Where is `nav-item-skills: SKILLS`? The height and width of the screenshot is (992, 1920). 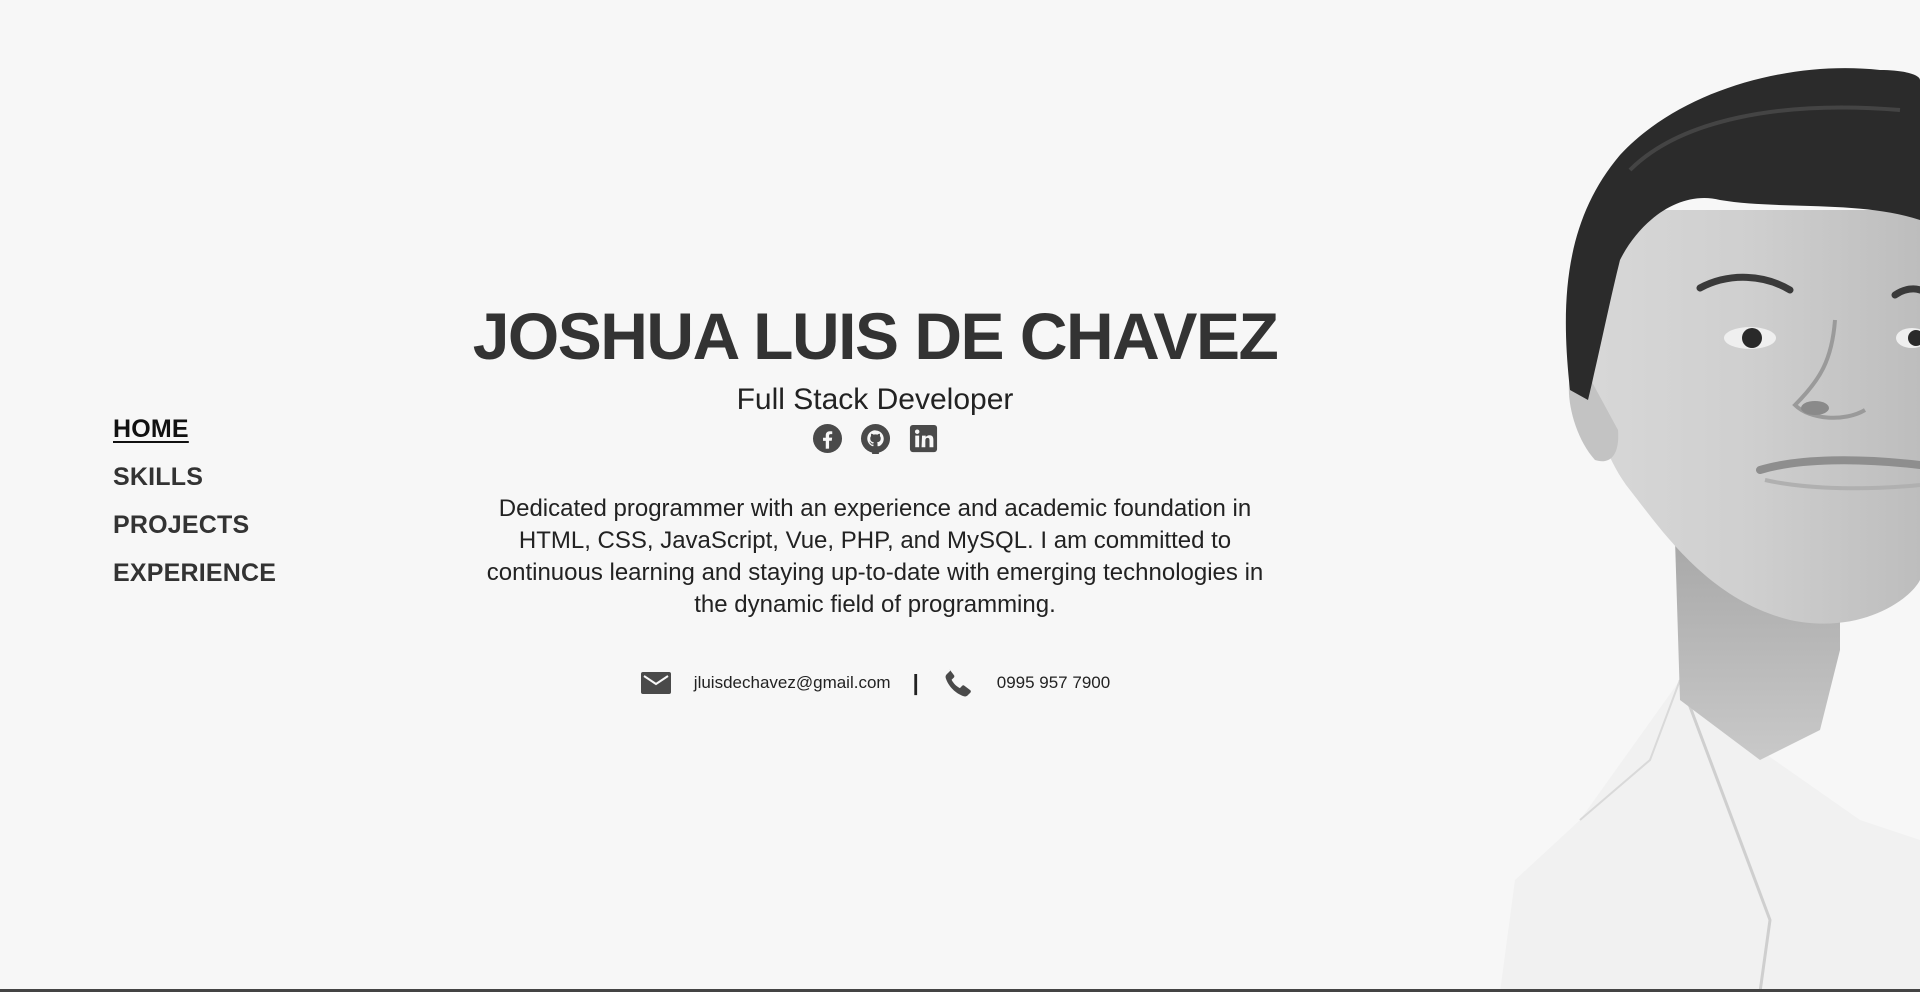 nav-item-skills: SKILLS is located at coordinates (194, 477).